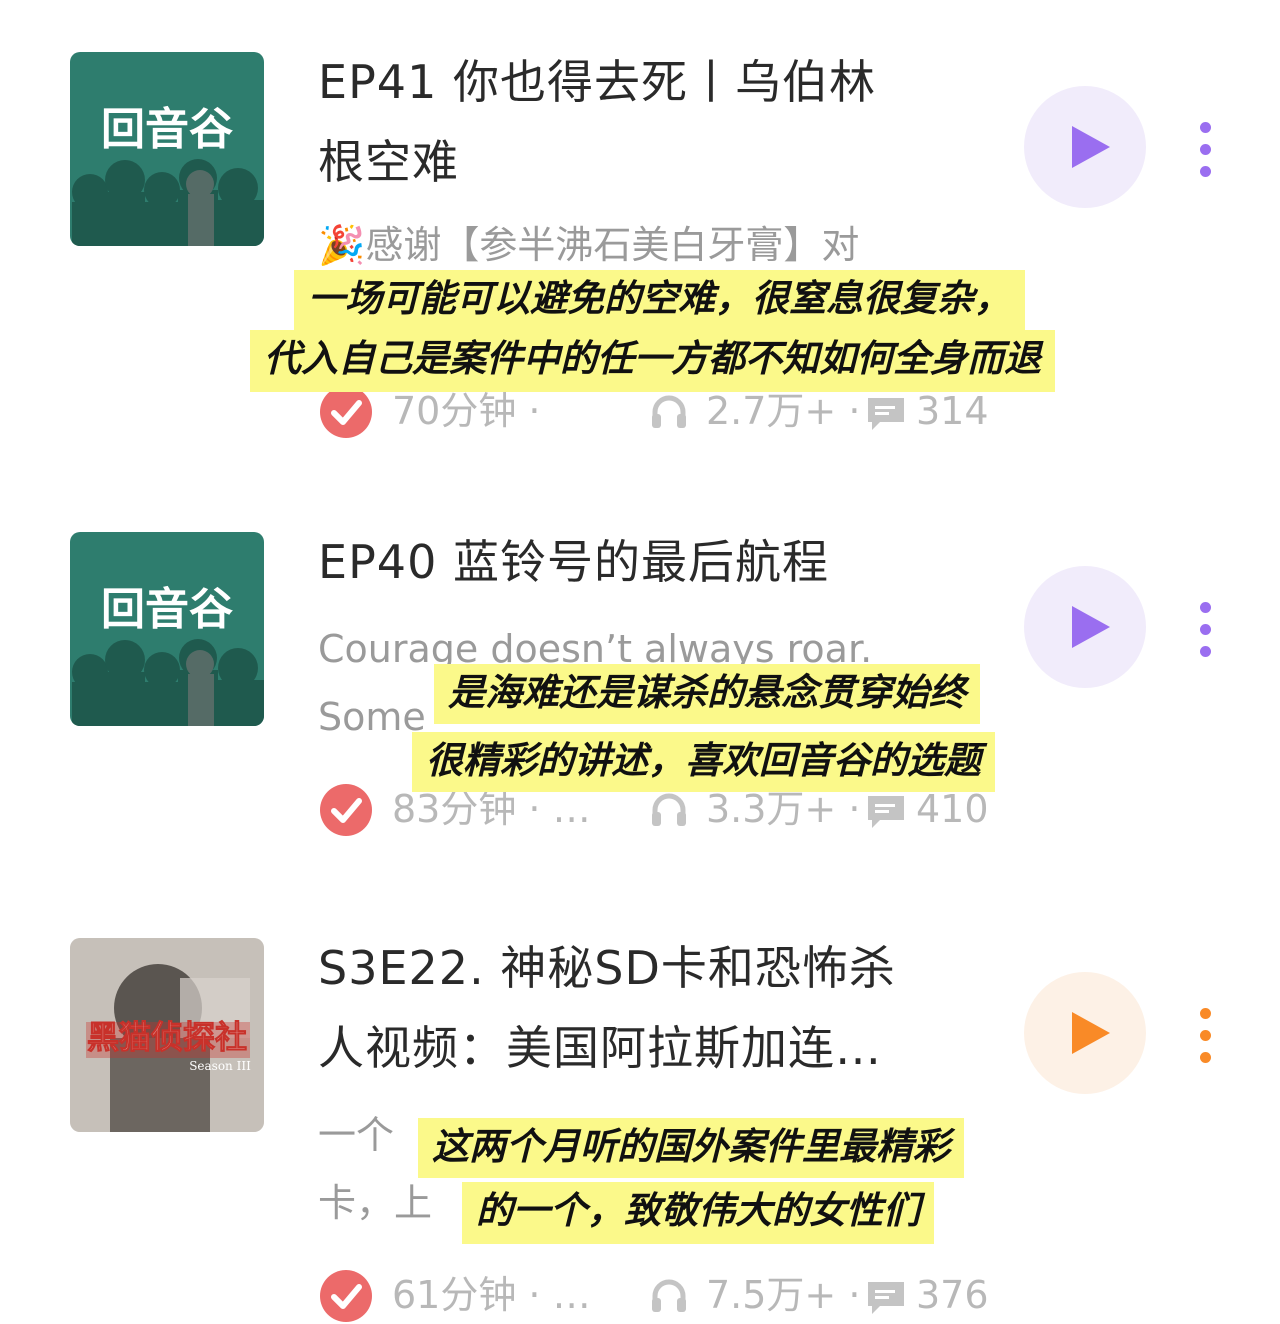 The height and width of the screenshot is (1324, 1280). I want to click on comment-count: 314, so click(952, 411).